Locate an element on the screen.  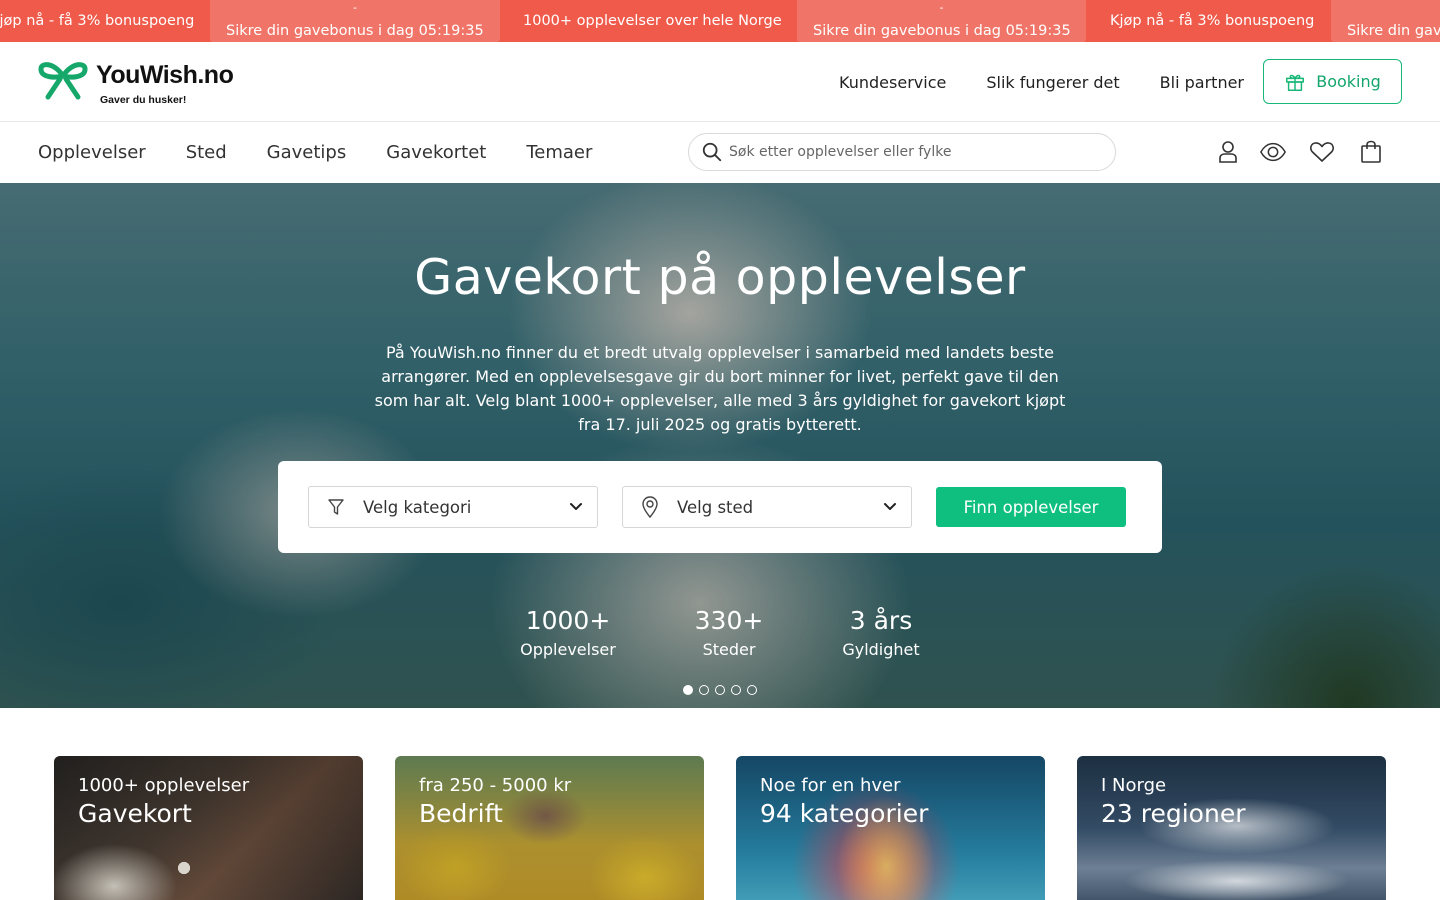
stat-value: 1000+ is located at coordinates (568, 620).